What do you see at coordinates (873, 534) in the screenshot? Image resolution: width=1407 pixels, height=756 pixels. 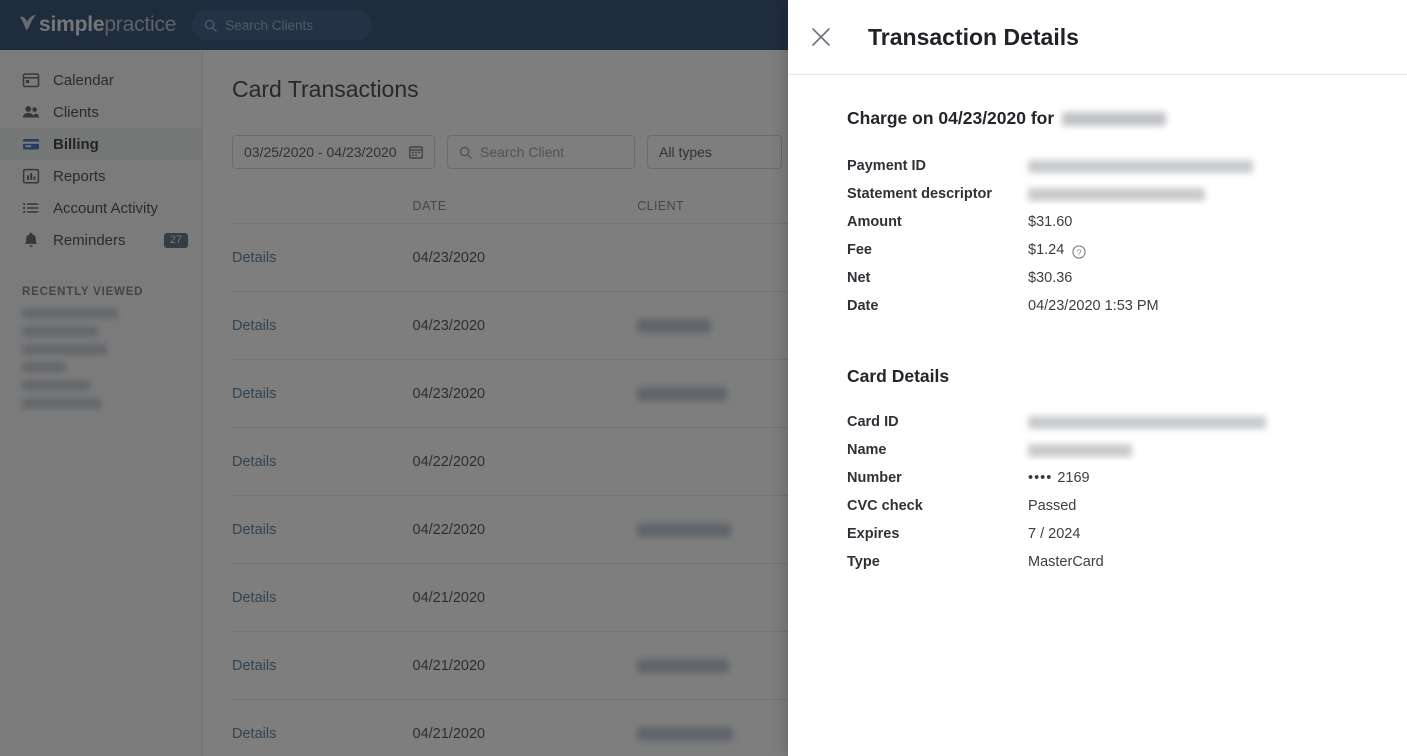 I see `field-label: Expires` at bounding box center [873, 534].